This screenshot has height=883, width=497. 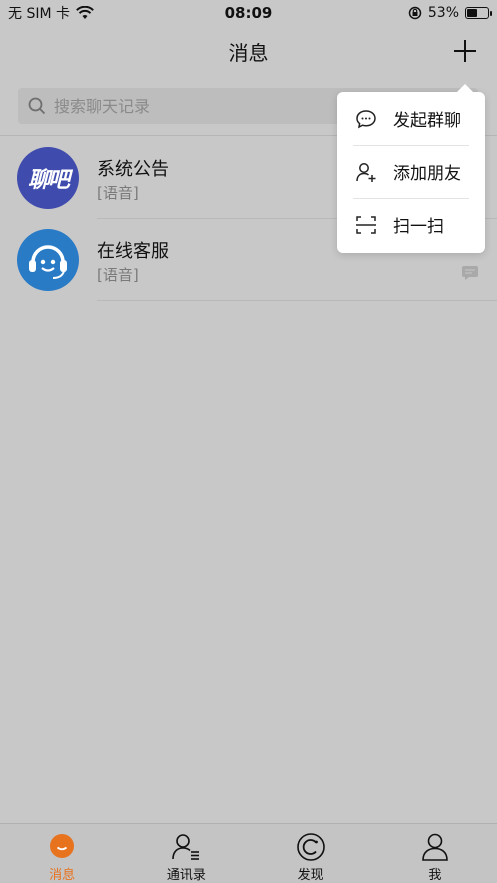 I want to click on menu-item-add-friend: 添加朋友, so click(x=411, y=171).